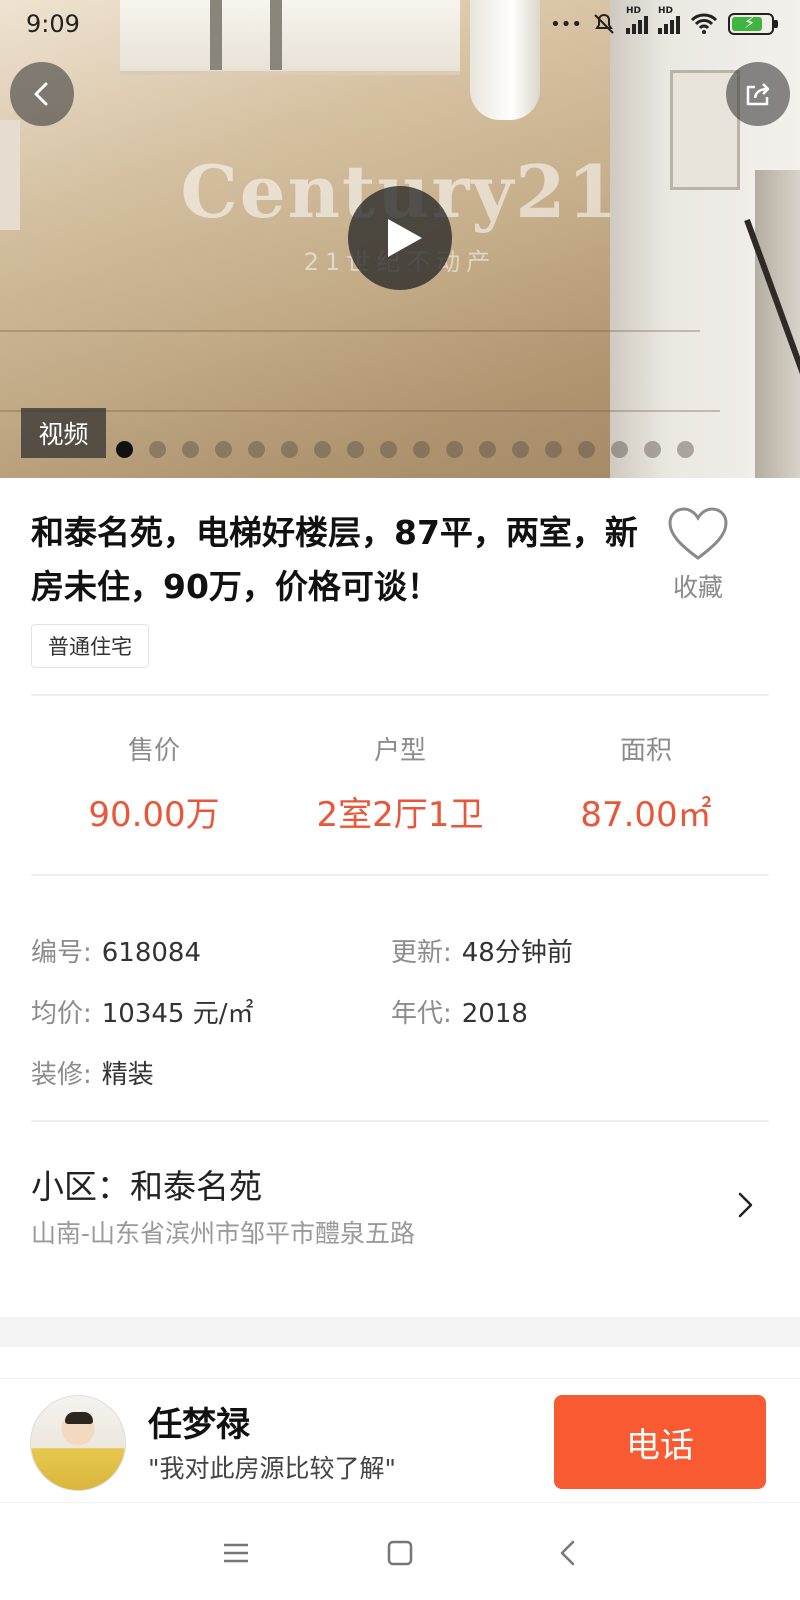 The image size is (800, 1600). I want to click on status-bar: 9:09 ••• HD HD ⚡, so click(400, 24).